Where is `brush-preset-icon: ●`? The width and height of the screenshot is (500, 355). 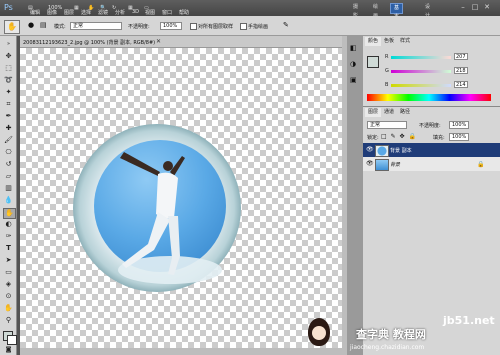
brush-preset-icon: ● is located at coordinates (31, 25).